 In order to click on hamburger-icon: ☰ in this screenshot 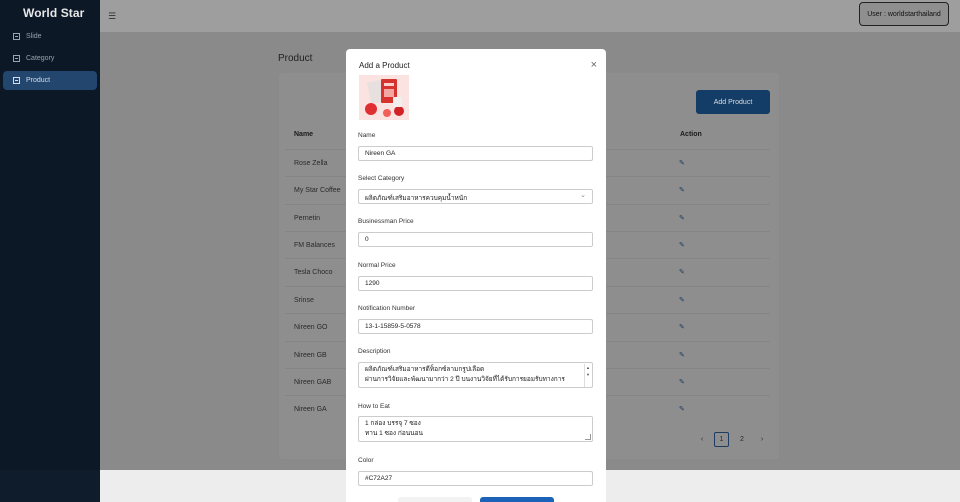, I will do `click(112, 16)`.